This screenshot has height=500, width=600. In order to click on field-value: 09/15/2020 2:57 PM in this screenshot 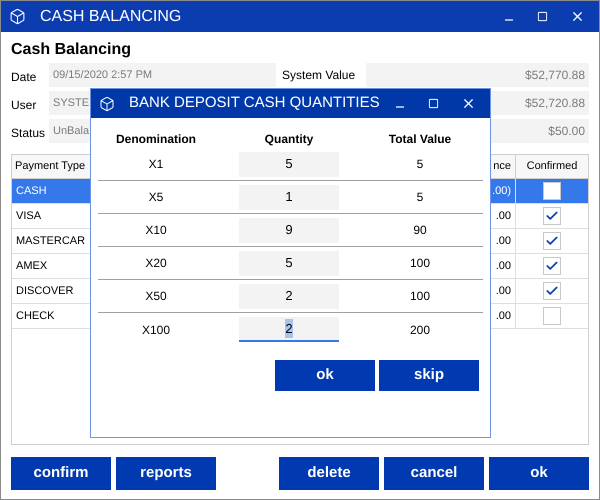, I will do `click(162, 75)`.